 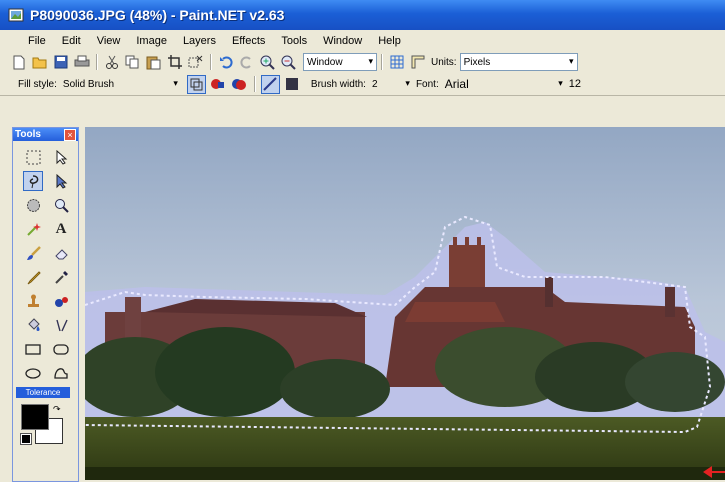 What do you see at coordinates (88, 84) in the screenshot?
I see `fill-style-value: Solid Brush` at bounding box center [88, 84].